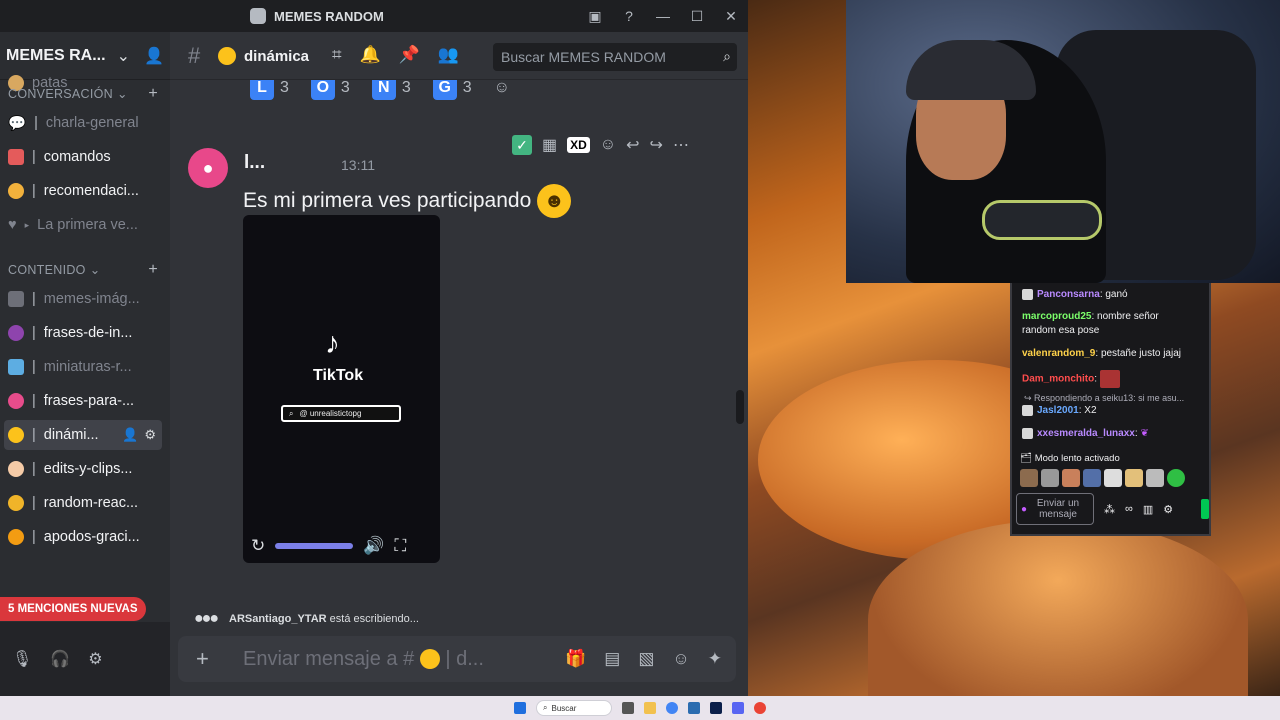 The width and height of the screenshot is (1280, 720). What do you see at coordinates (612, 659) in the screenshot?
I see `gif-icon: ▤` at bounding box center [612, 659].